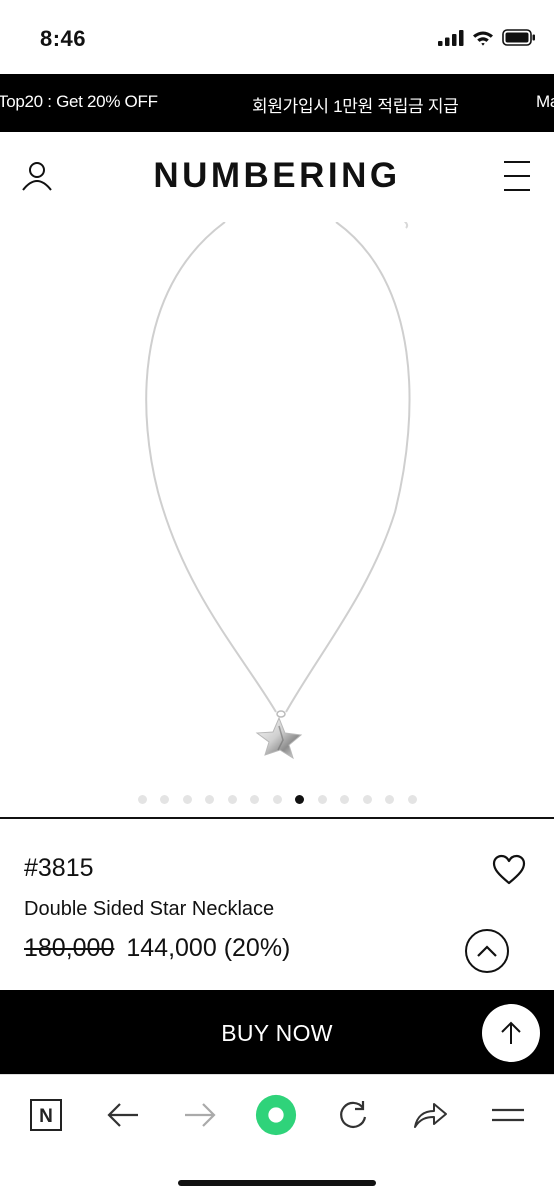 The height and width of the screenshot is (1200, 554). What do you see at coordinates (69, 948) in the screenshot?
I see `original-price: 180,000` at bounding box center [69, 948].